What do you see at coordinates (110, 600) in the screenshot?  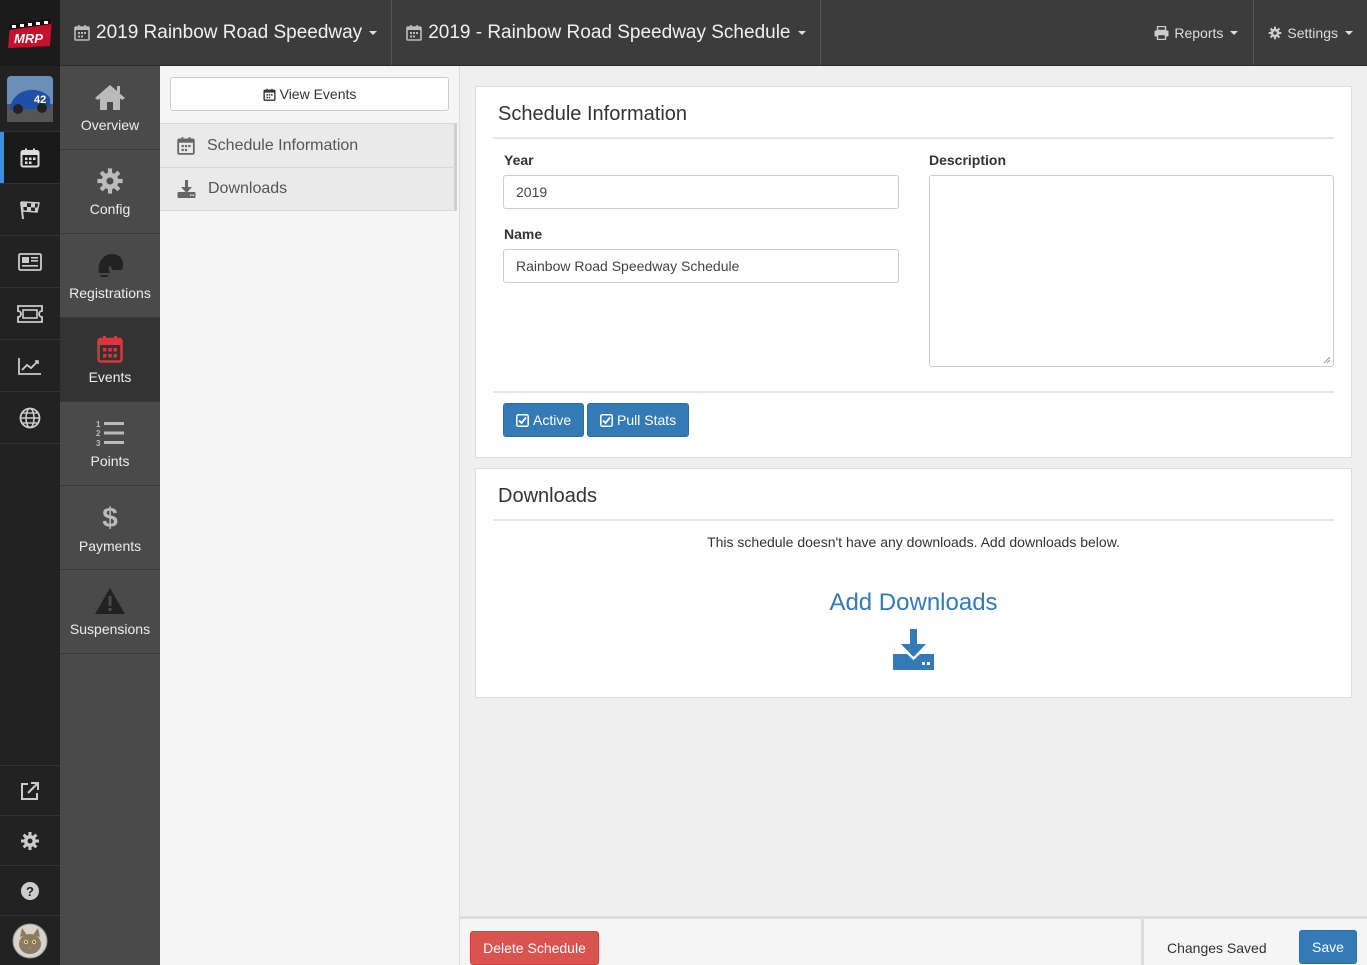 I see `warning-icon` at bounding box center [110, 600].